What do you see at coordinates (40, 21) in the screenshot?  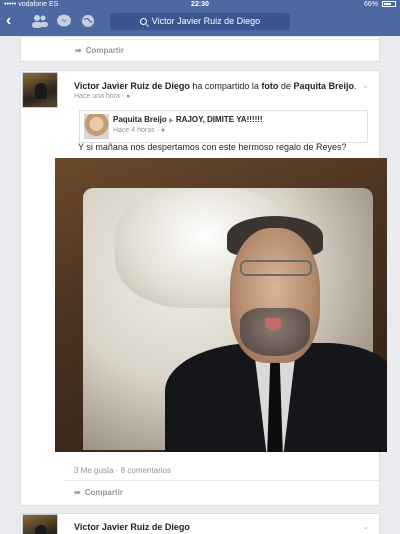 I see `friend-requests-icon` at bounding box center [40, 21].